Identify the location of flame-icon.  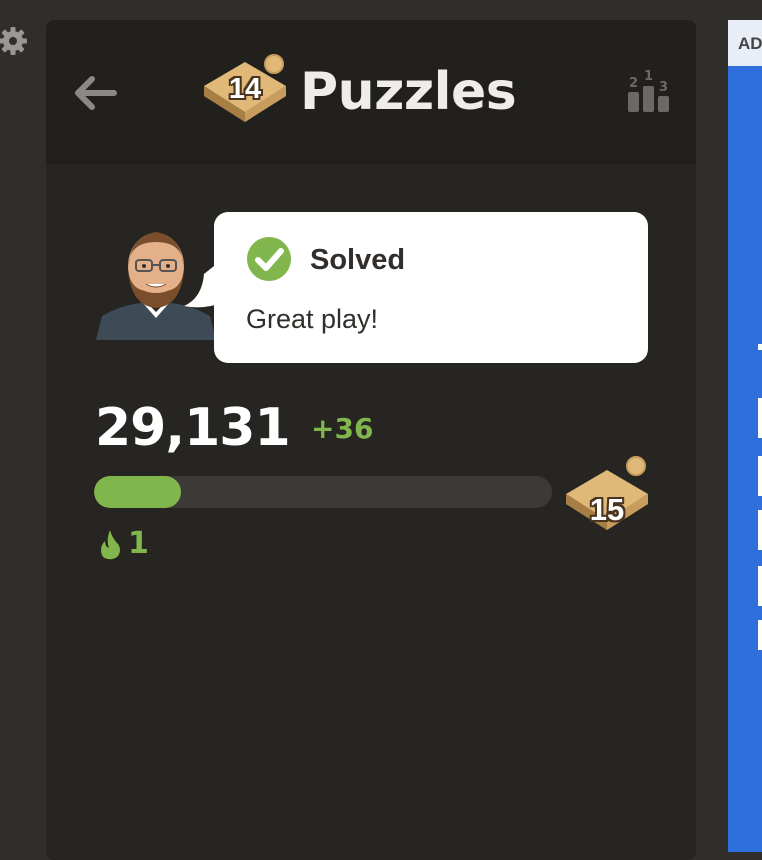
(110, 544).